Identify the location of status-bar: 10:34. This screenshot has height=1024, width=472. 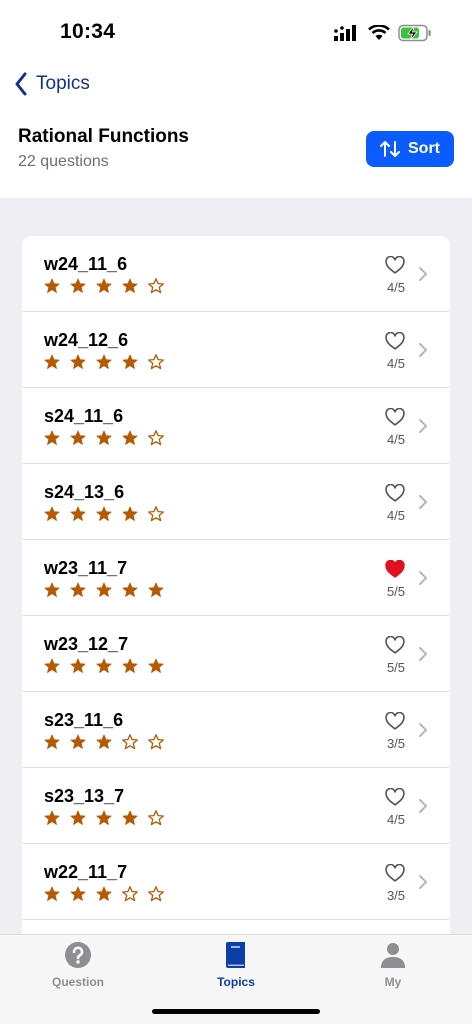
(236, 31).